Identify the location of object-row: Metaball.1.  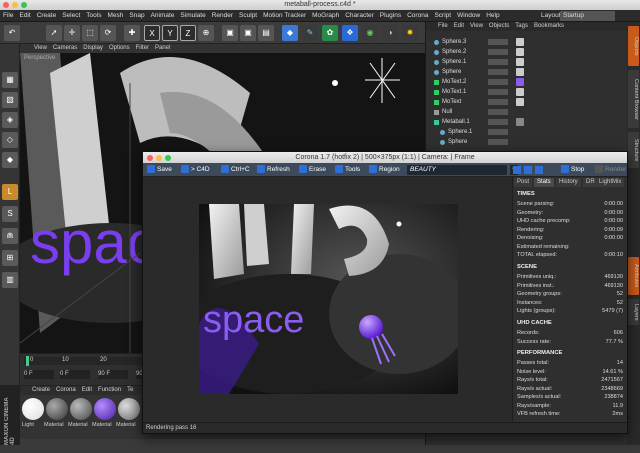
(527, 122).